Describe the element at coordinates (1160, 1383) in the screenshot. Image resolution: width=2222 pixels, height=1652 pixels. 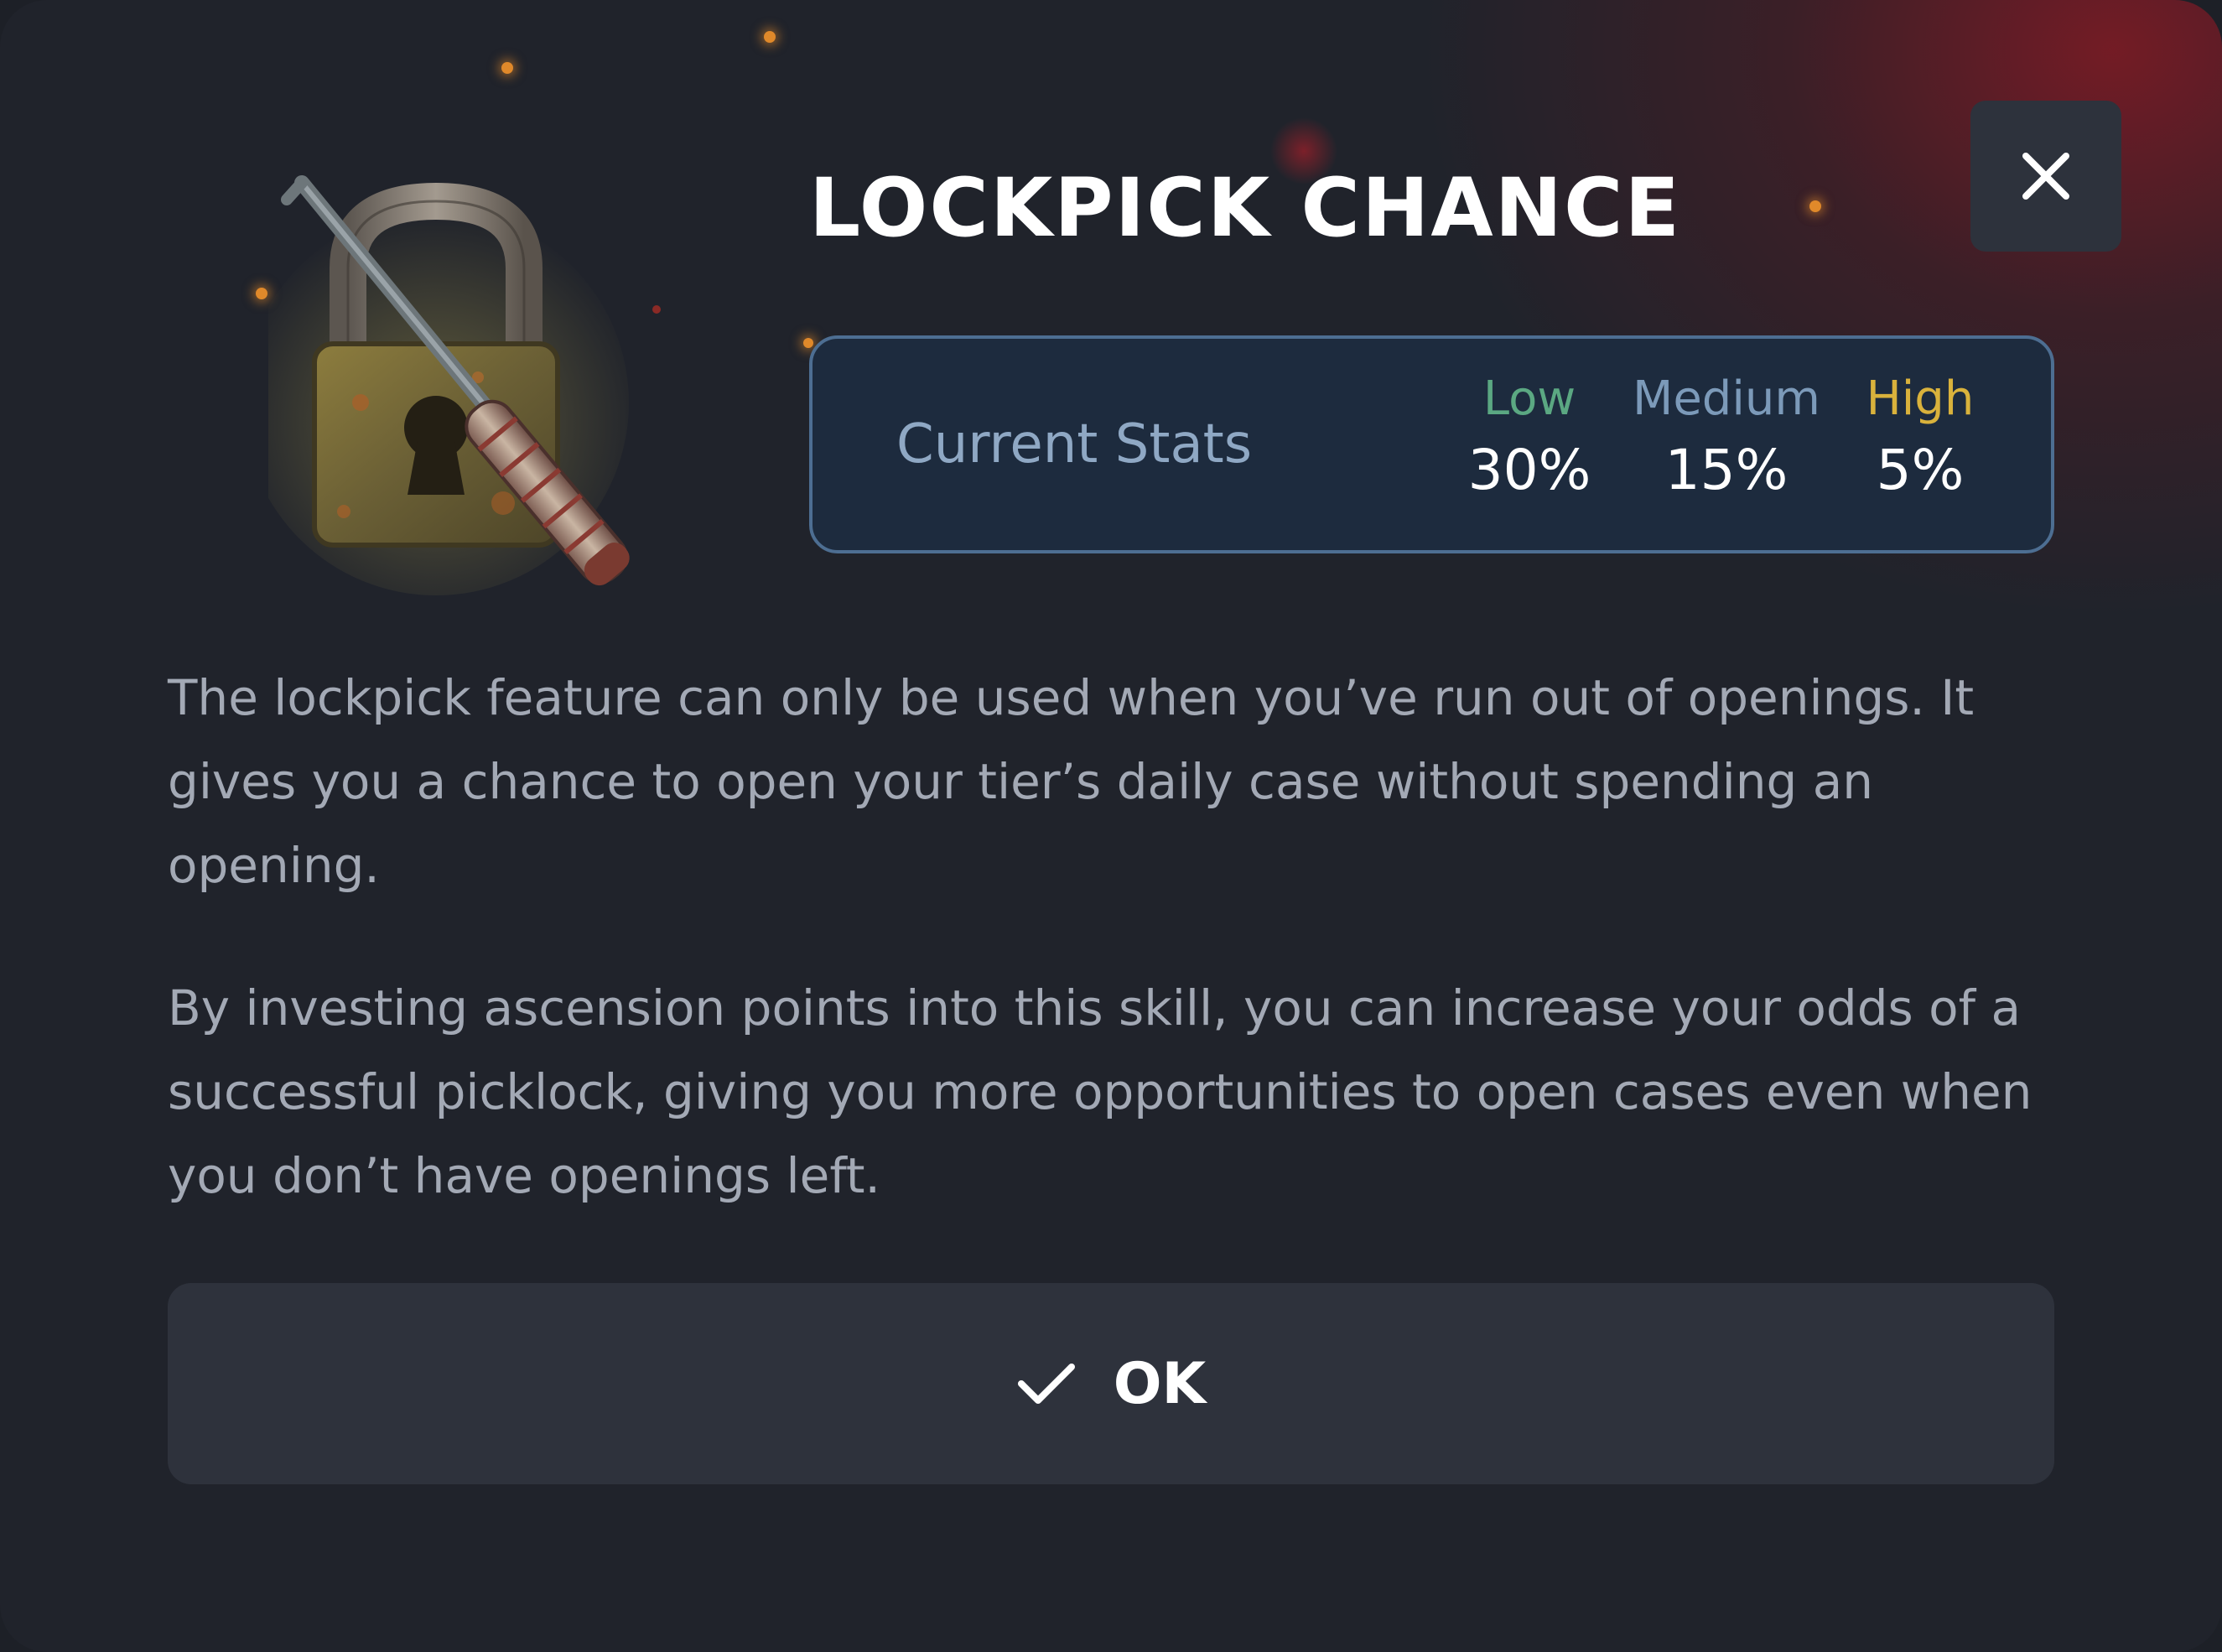
I see `ok-button-label: OK` at that location.